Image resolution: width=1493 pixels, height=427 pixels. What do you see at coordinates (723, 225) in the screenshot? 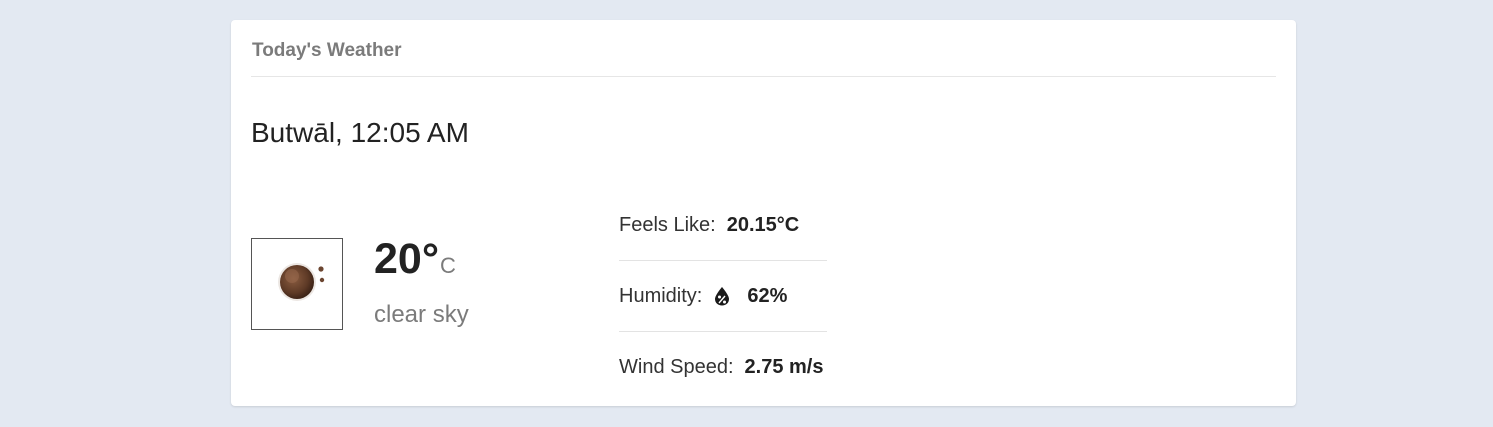
I see `feels-like-row: Feels Like: 20.15°C` at bounding box center [723, 225].